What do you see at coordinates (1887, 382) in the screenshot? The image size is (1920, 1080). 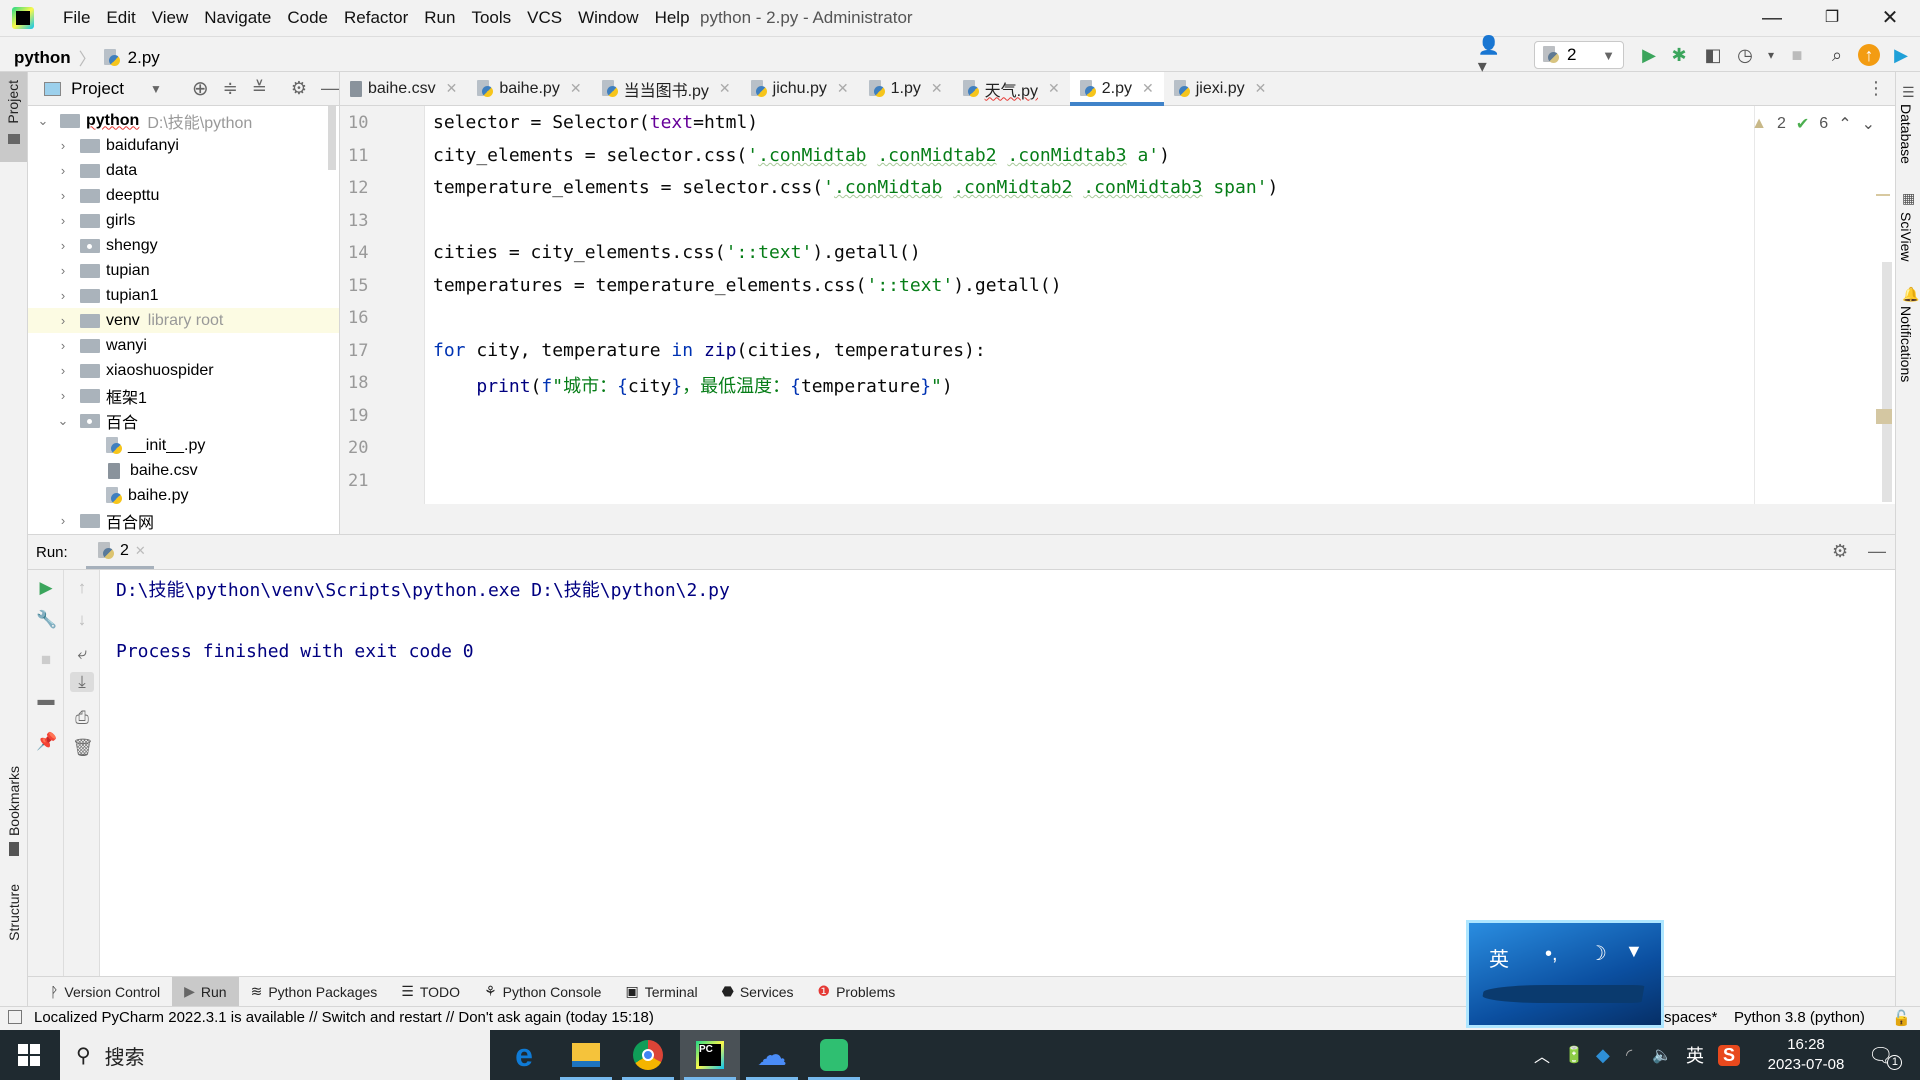 I see `editor-scrollbar` at bounding box center [1887, 382].